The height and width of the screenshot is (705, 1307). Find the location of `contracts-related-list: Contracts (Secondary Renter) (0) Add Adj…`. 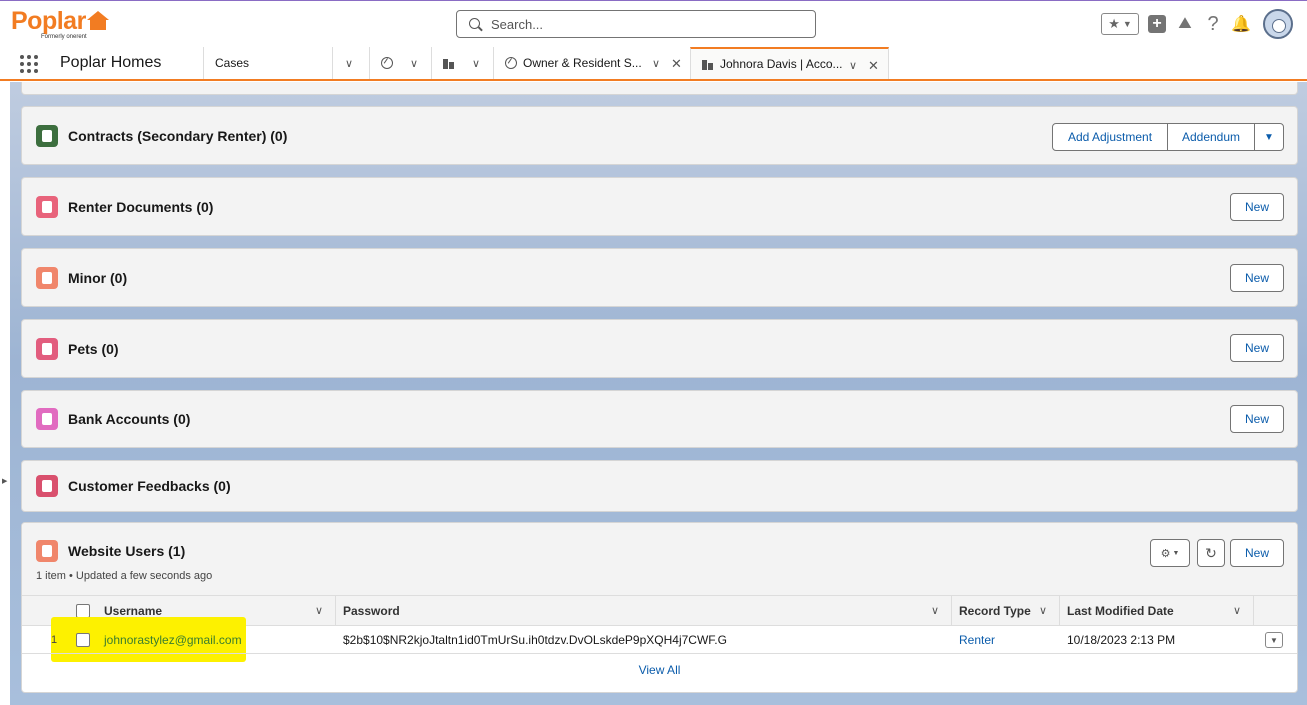

contracts-related-list: Contracts (Secondary Renter) (0) Add Adj… is located at coordinates (659, 135).